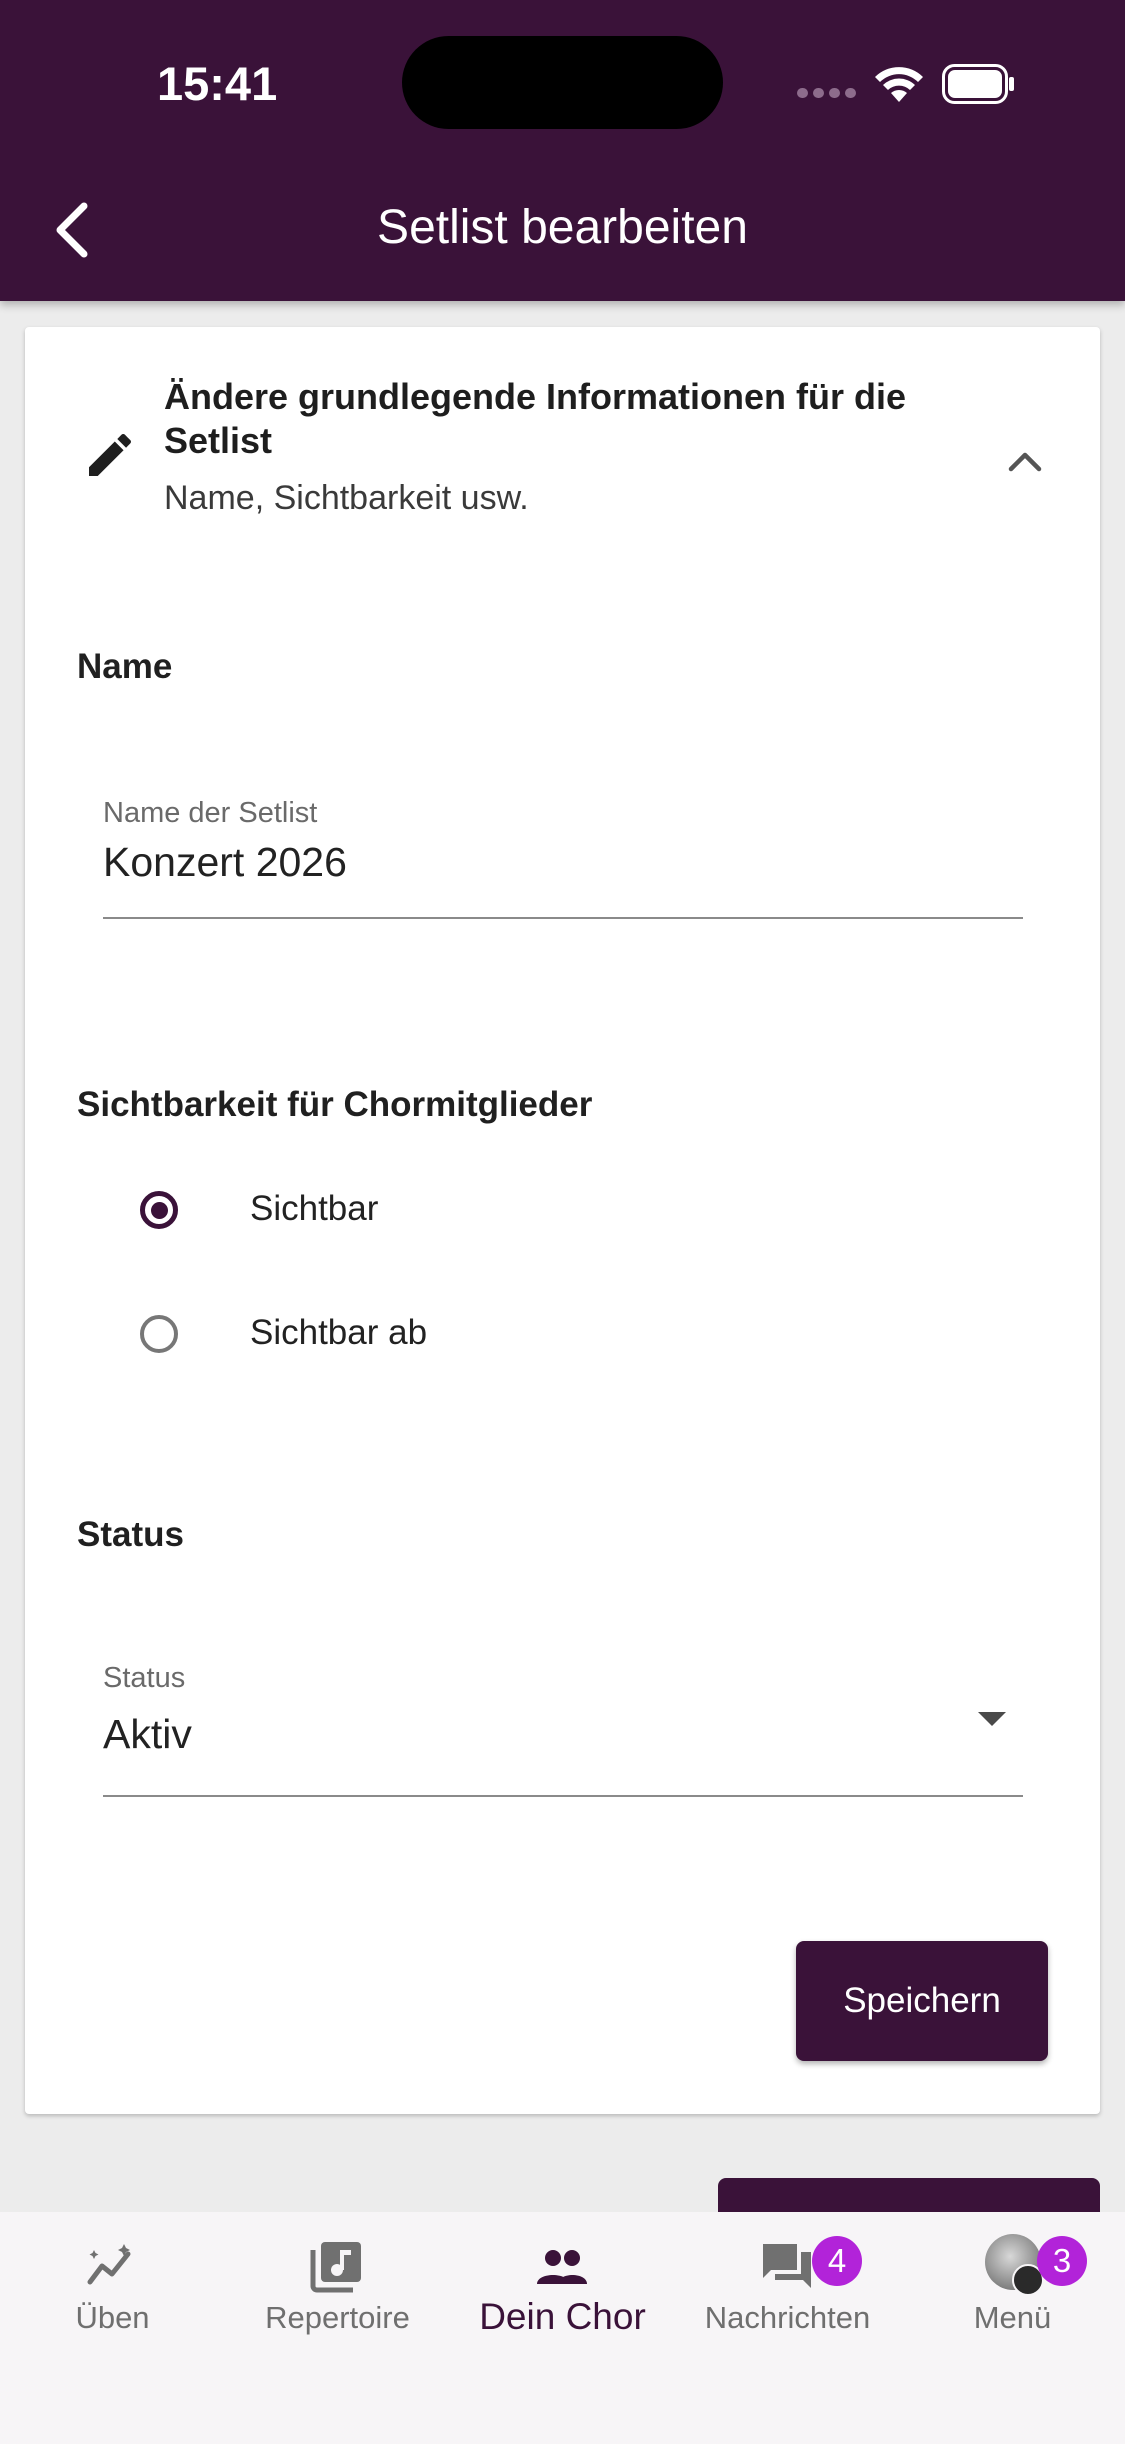 The image size is (1125, 2444). I want to click on bottom-navigation: Üben Repertoire Dein Chor 4 Nachrichten, so click(562, 2328).